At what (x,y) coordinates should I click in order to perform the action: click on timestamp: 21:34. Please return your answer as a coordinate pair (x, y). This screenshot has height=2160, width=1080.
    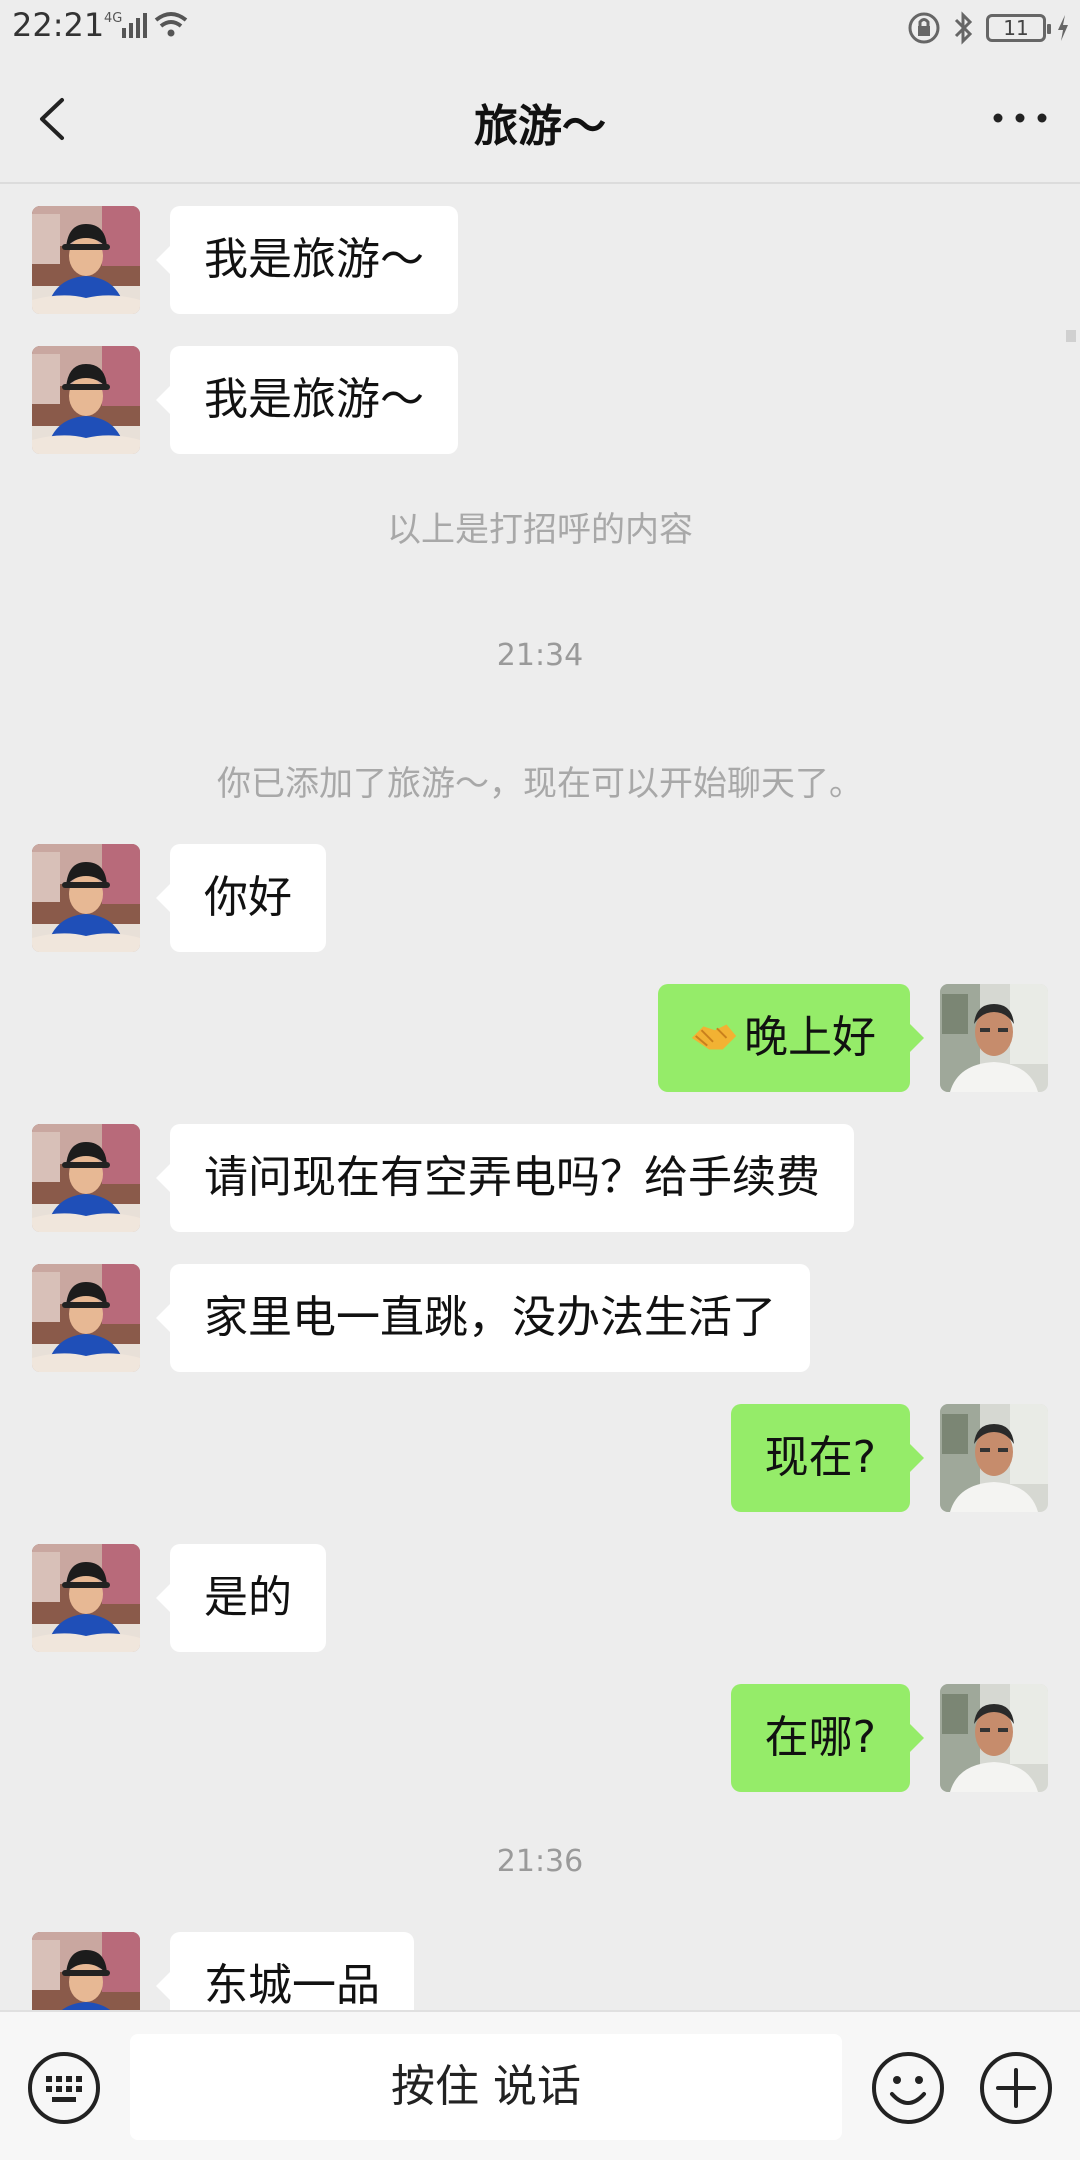
    Looking at the image, I should click on (540, 655).